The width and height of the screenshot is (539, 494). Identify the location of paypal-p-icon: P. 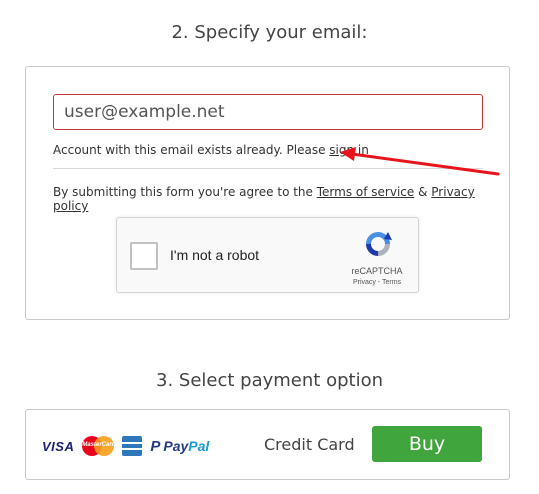
(155, 446).